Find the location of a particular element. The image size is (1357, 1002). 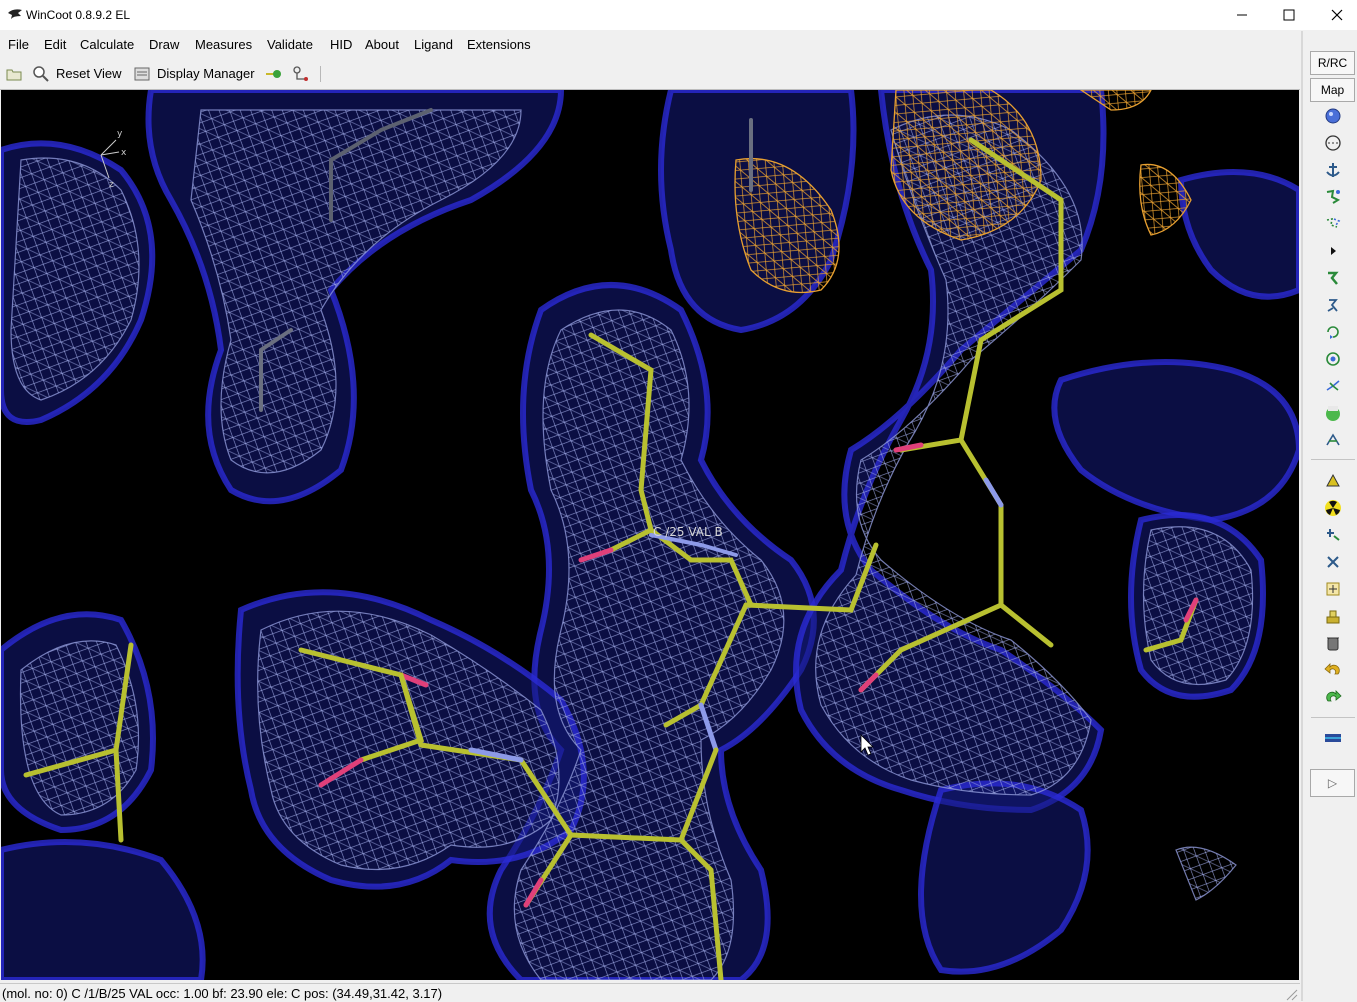

mutate-icon is located at coordinates (1333, 224).